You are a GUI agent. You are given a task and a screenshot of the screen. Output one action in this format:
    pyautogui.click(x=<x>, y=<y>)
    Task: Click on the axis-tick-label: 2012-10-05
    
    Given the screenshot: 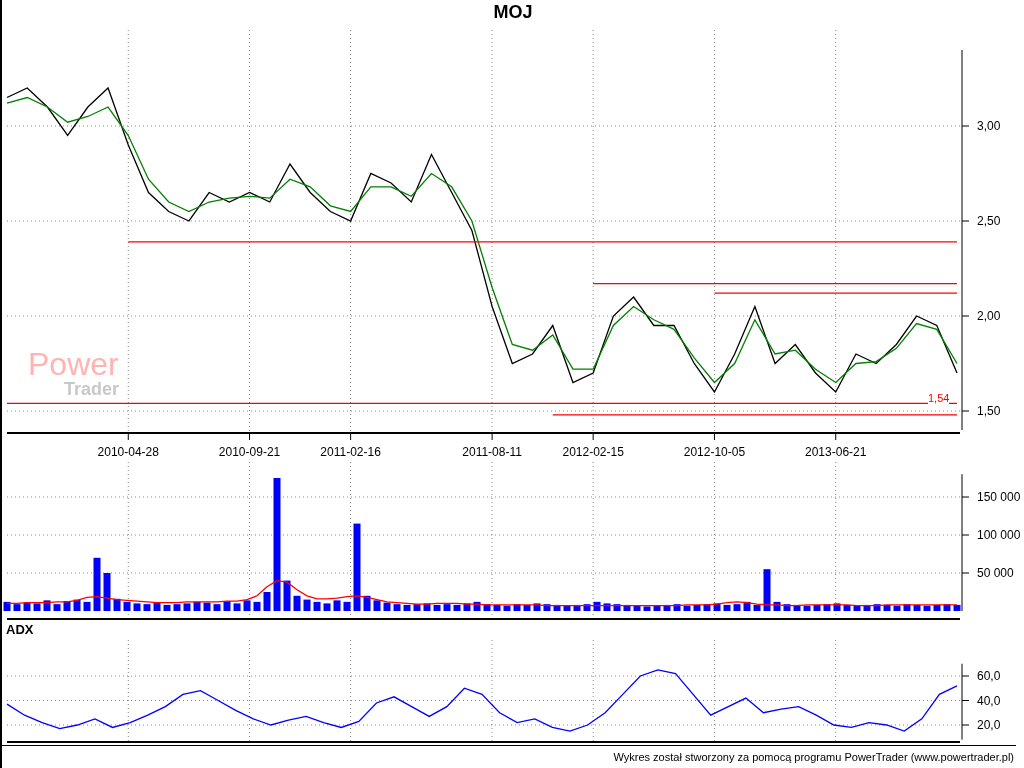 What is the action you would take?
    pyautogui.click(x=714, y=452)
    